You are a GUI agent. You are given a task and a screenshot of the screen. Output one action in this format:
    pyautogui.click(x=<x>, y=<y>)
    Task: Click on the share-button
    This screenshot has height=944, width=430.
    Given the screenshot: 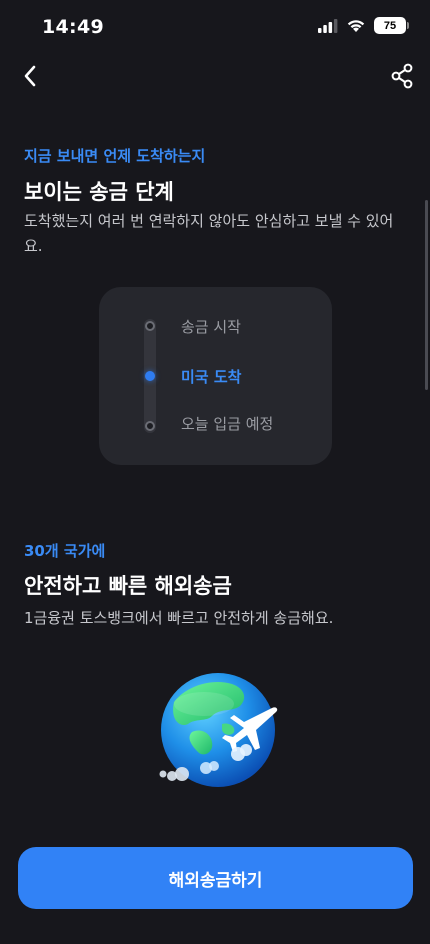 What is the action you would take?
    pyautogui.click(x=402, y=76)
    